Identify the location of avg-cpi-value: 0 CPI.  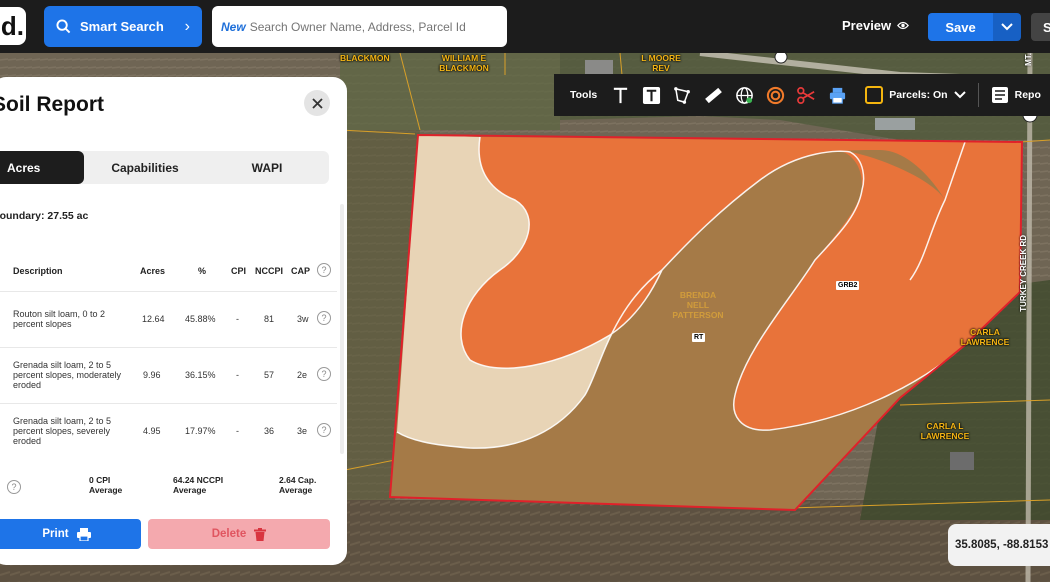
(100, 480).